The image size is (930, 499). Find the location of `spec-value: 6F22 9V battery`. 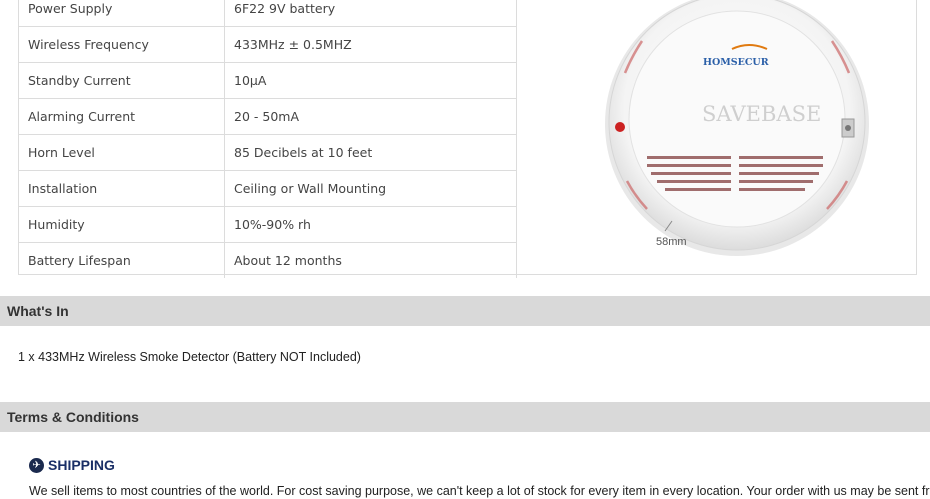

spec-value: 6F22 9V battery is located at coordinates (370, 13).